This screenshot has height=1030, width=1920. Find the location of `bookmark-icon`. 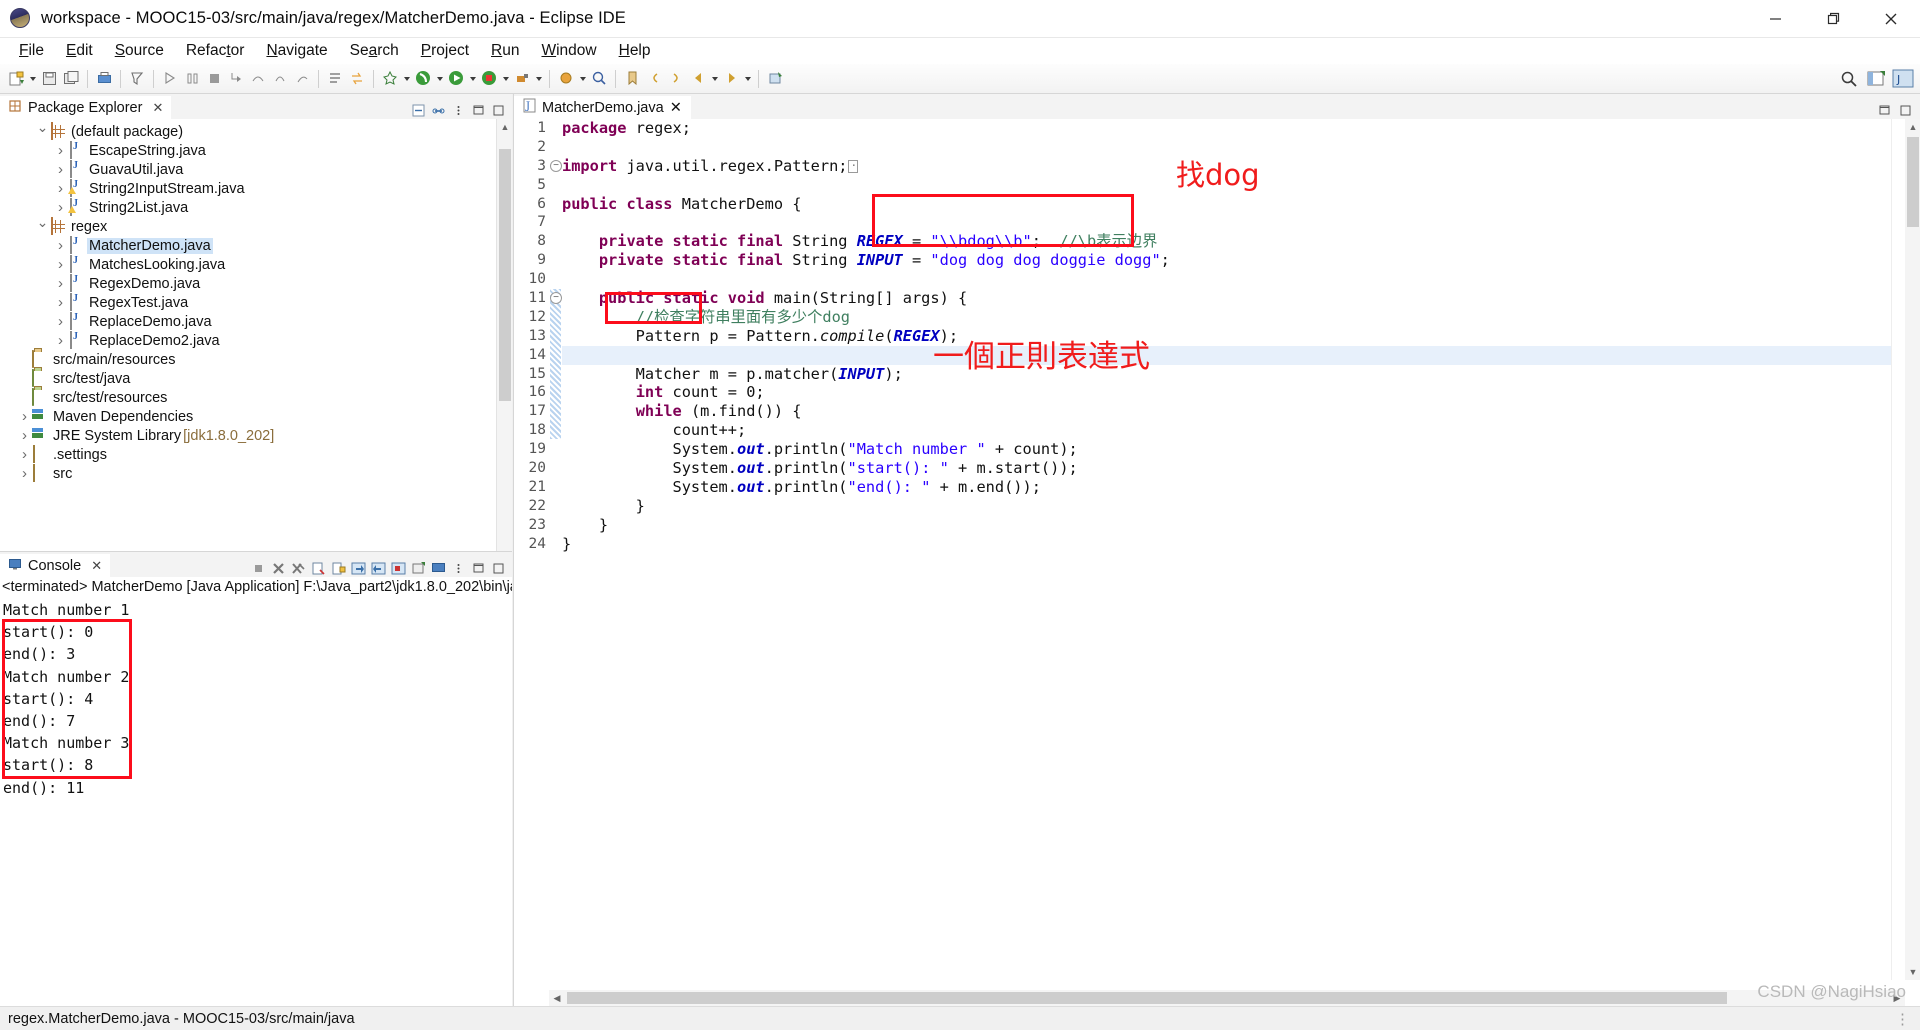

bookmark-icon is located at coordinates (632, 79).